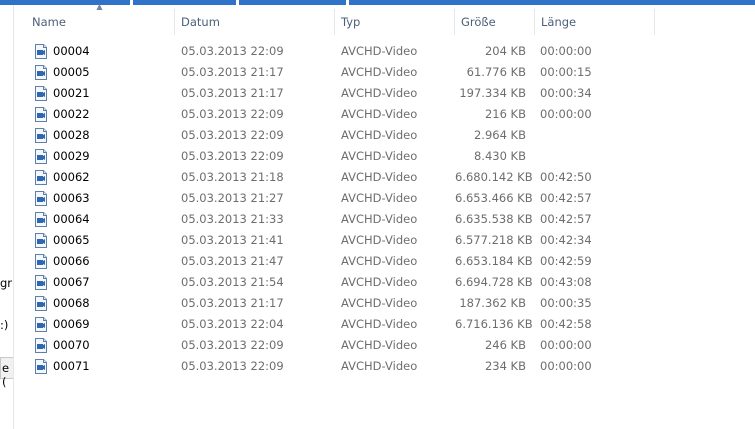  What do you see at coordinates (232, 261) in the screenshot?
I see `file-date: 05.03.2013 21:47` at bounding box center [232, 261].